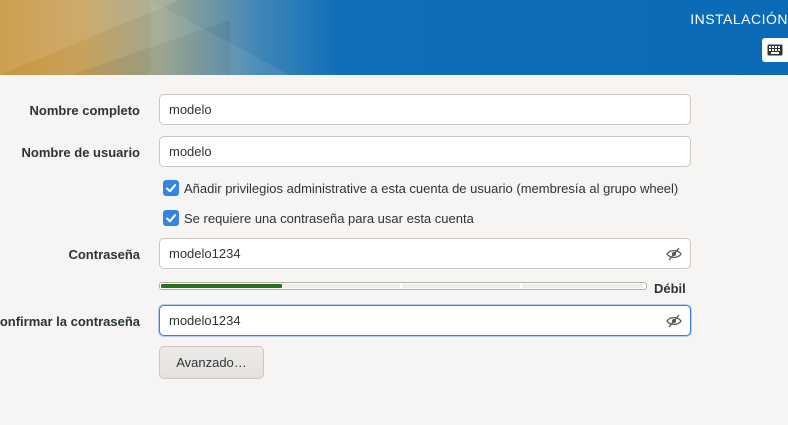 The height and width of the screenshot is (425, 788). Describe the element at coordinates (104, 254) in the screenshot. I see `password-label: Contraseña` at that location.